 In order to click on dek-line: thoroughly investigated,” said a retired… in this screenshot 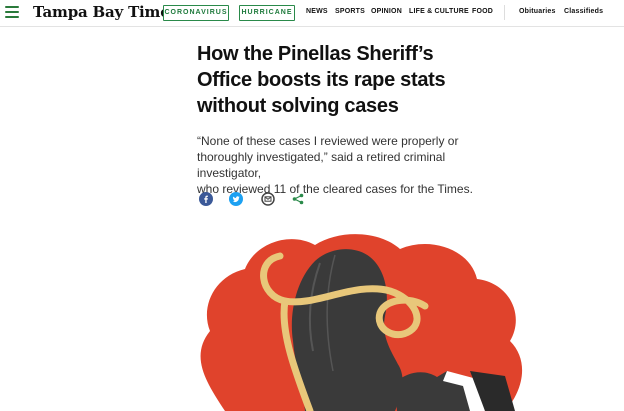, I will do `click(321, 165)`.